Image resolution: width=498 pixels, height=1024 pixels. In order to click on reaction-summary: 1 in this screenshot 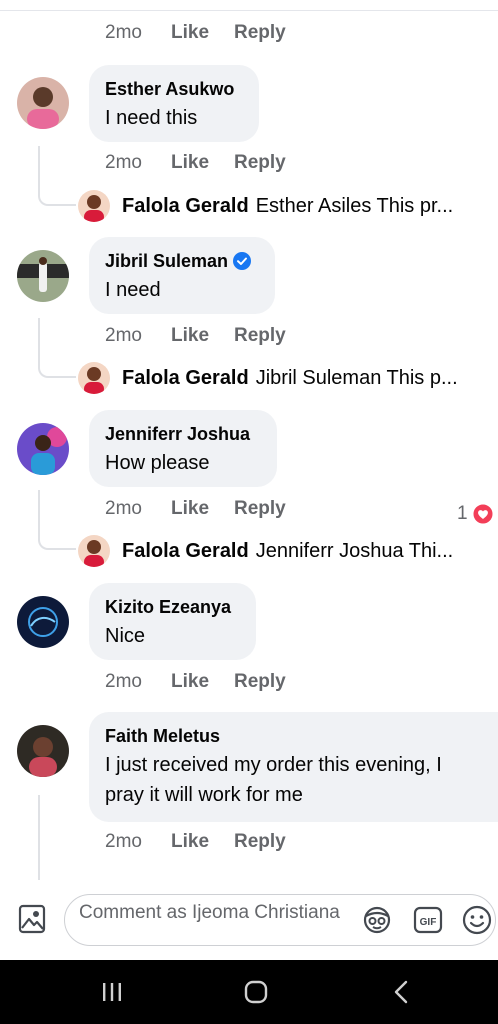, I will do `click(475, 514)`.